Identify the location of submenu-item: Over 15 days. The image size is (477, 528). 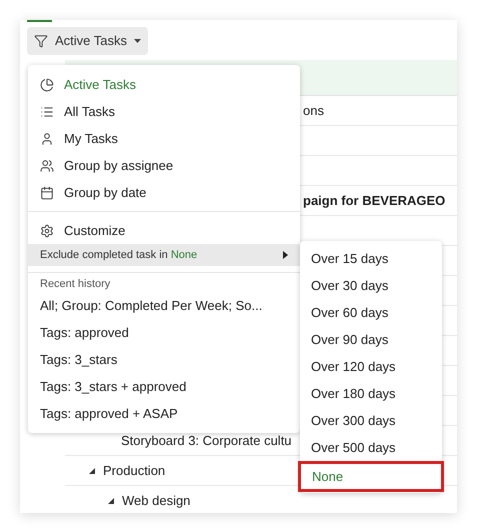
(371, 258).